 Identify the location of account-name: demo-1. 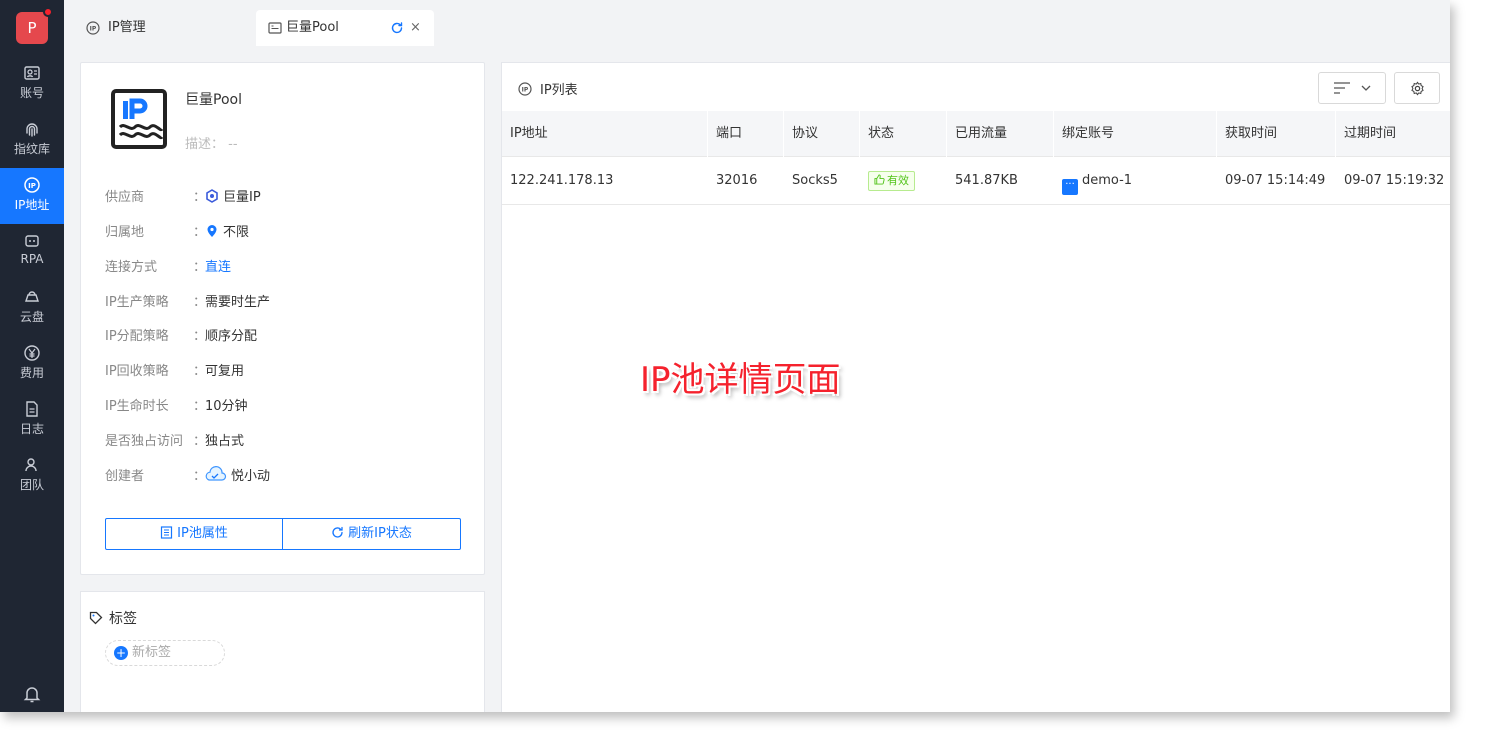
(1107, 180).